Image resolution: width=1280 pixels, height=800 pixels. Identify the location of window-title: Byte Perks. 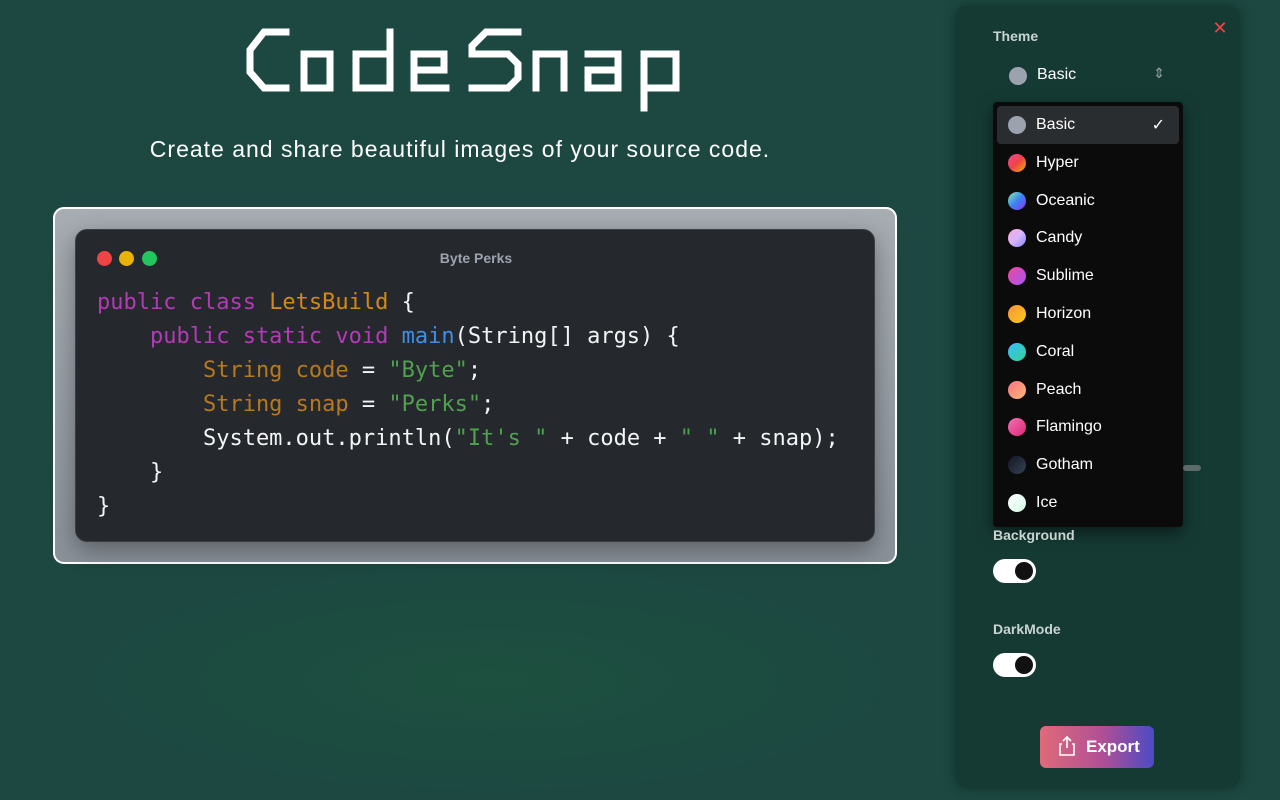
(476, 258).